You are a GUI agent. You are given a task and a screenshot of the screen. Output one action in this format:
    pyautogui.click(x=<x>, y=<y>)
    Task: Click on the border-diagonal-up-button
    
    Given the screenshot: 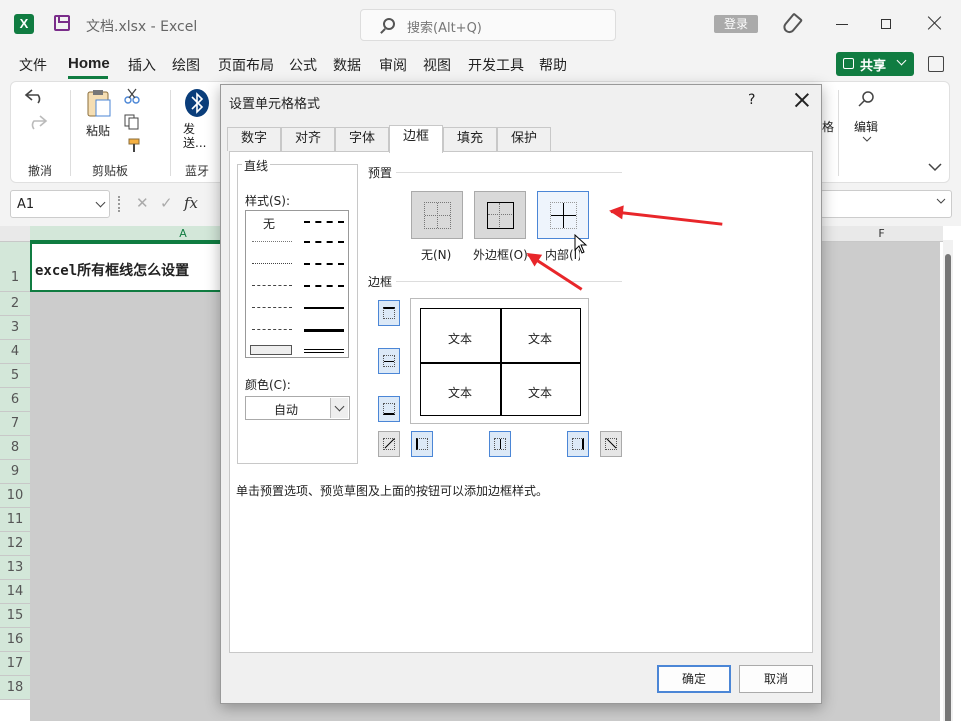 What is the action you would take?
    pyautogui.click(x=389, y=444)
    